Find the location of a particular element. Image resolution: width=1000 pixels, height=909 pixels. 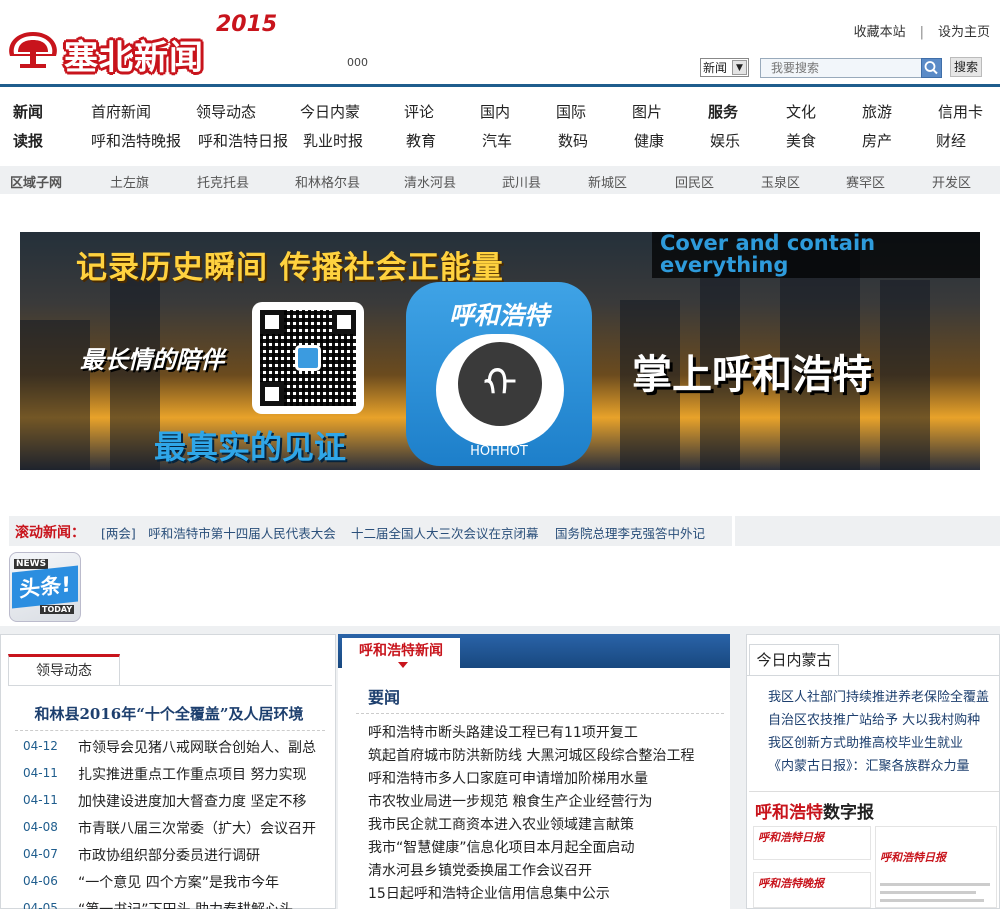

region-label: 区域子网 is located at coordinates (36, 183).